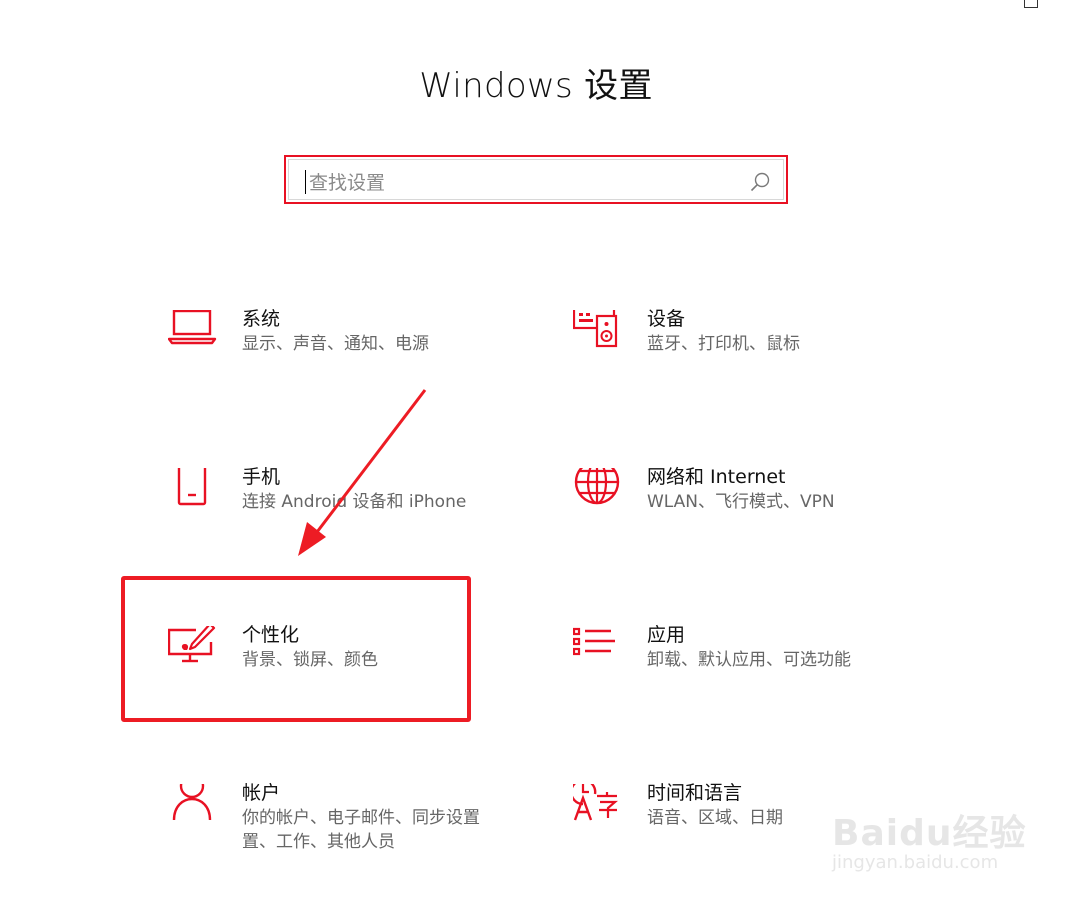  I want to click on category-devices: 设备 蓝牙、打印机、鼠标, so click(753, 354).